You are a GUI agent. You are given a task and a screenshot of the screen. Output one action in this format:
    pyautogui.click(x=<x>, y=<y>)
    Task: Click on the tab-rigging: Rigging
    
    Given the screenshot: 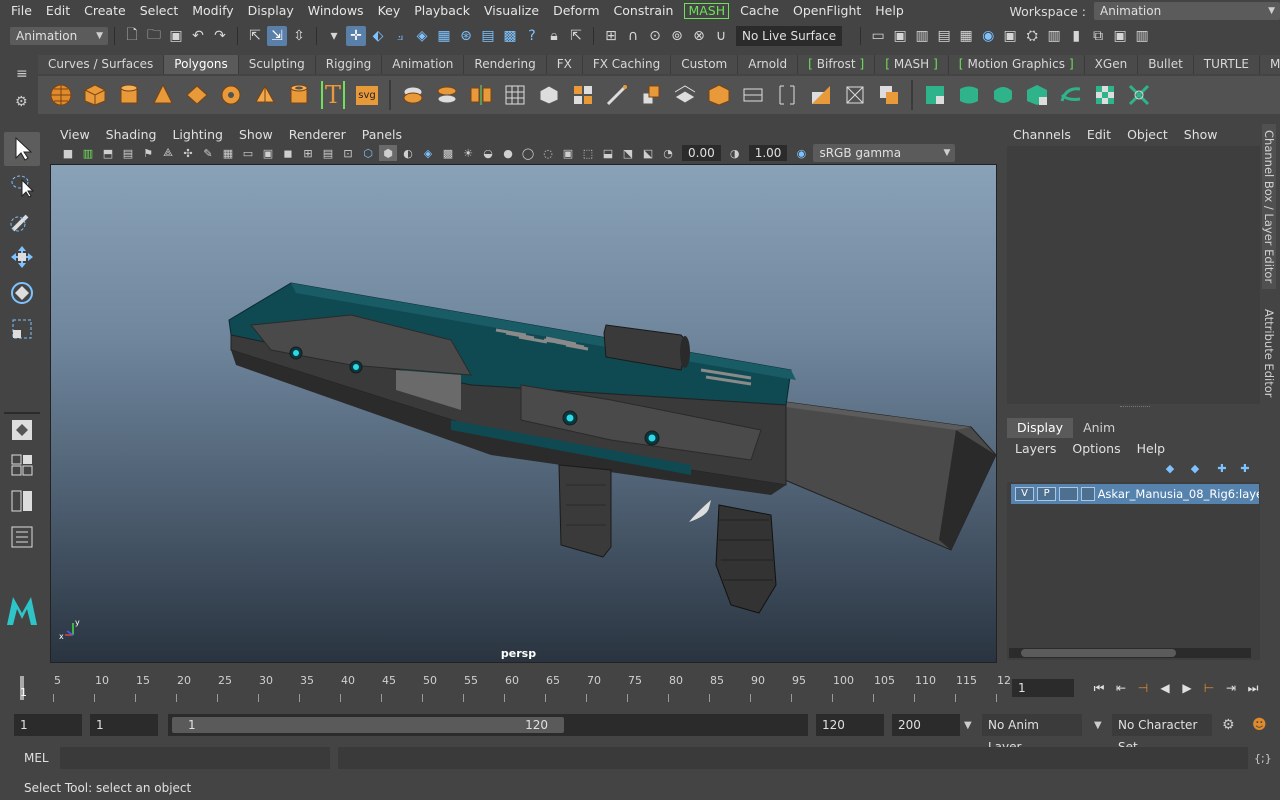 What is the action you would take?
    pyautogui.click(x=349, y=64)
    